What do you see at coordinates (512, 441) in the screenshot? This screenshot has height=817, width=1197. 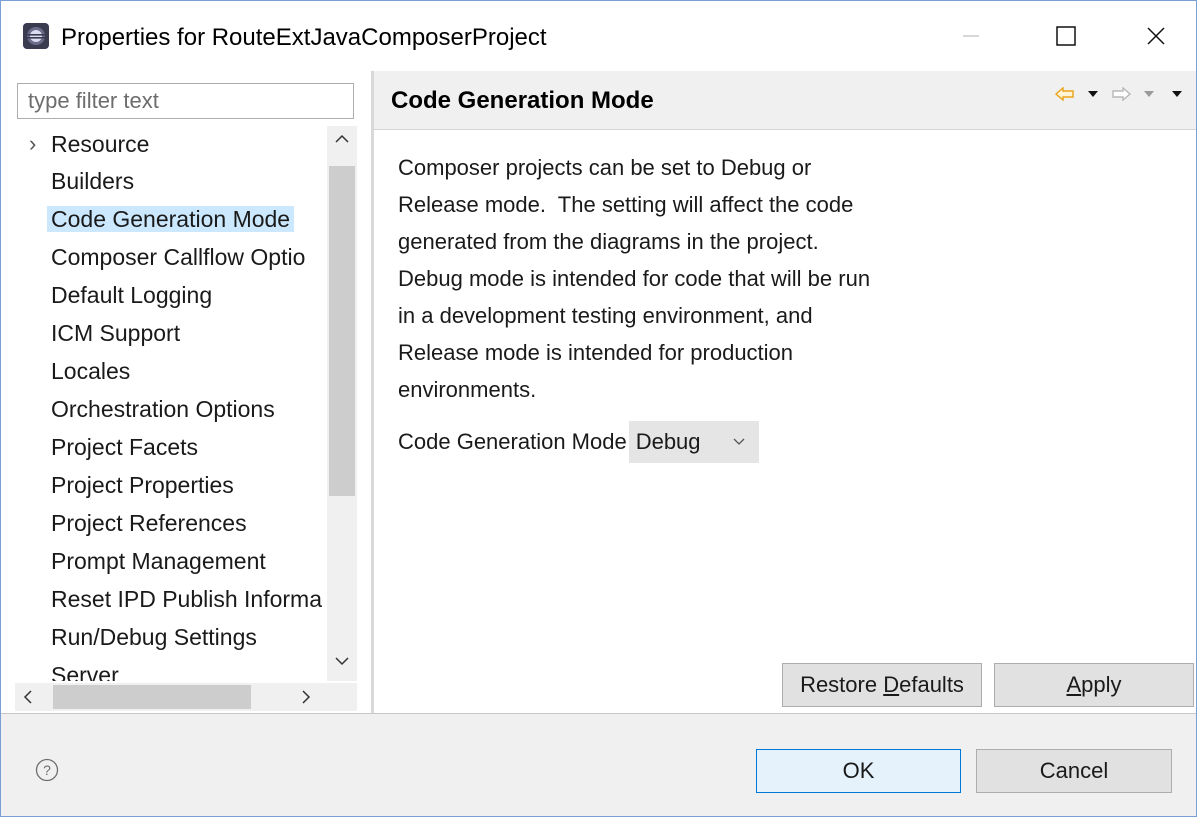 I see `code-generation-mode-label: Code Generation Mode` at bounding box center [512, 441].